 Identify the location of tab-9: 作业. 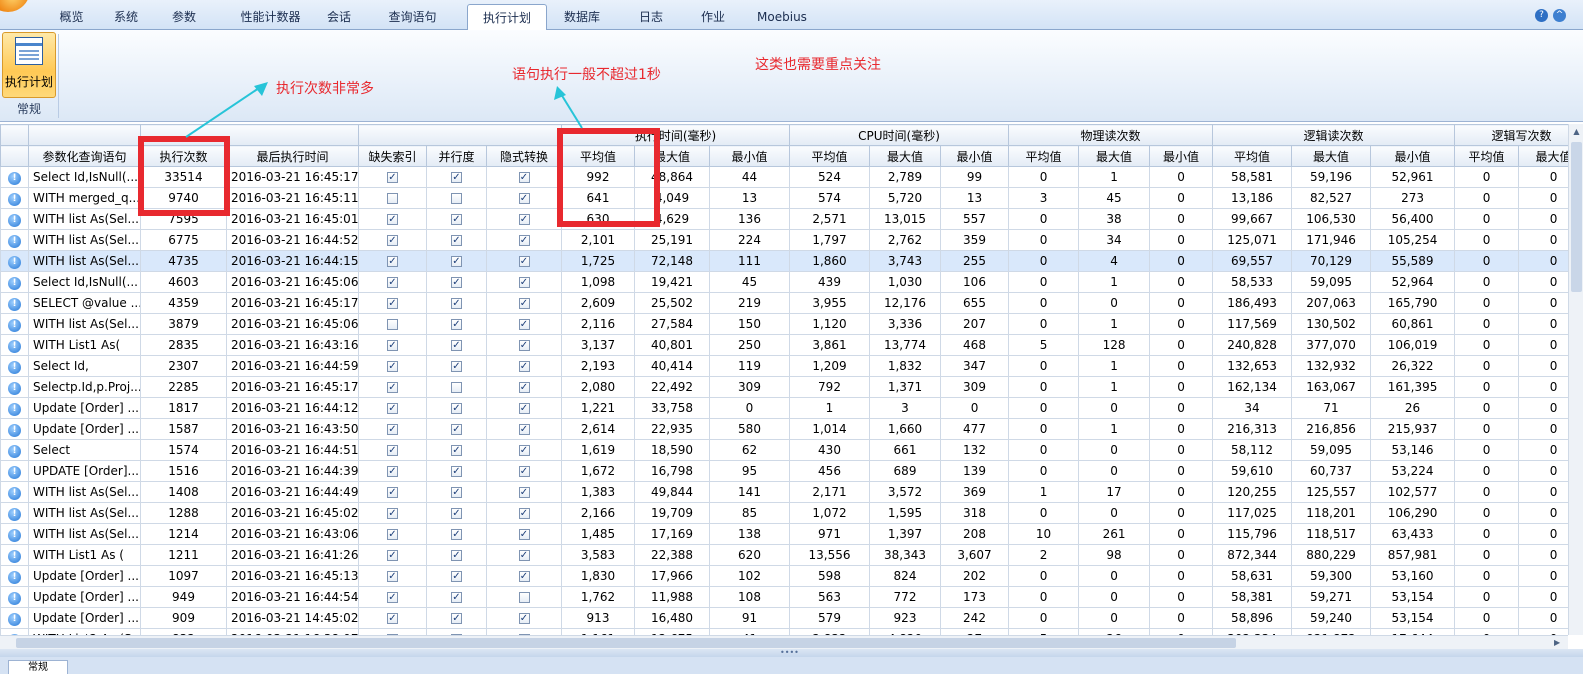
(713, 18).